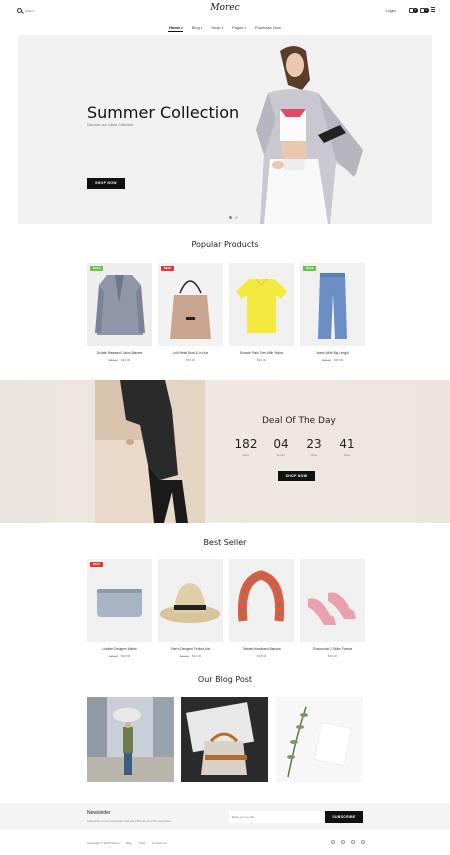 The width and height of the screenshot is (450, 855). I want to click on product-card: Ohauzonde 2 Strike Pumice $49.00, so click(332, 608).